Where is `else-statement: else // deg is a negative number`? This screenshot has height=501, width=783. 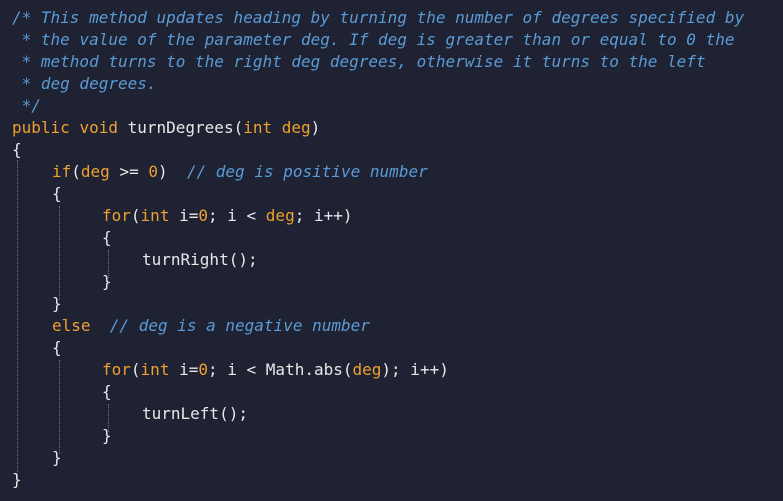 else-statement: else // deg is a negative number is located at coordinates (211, 326).